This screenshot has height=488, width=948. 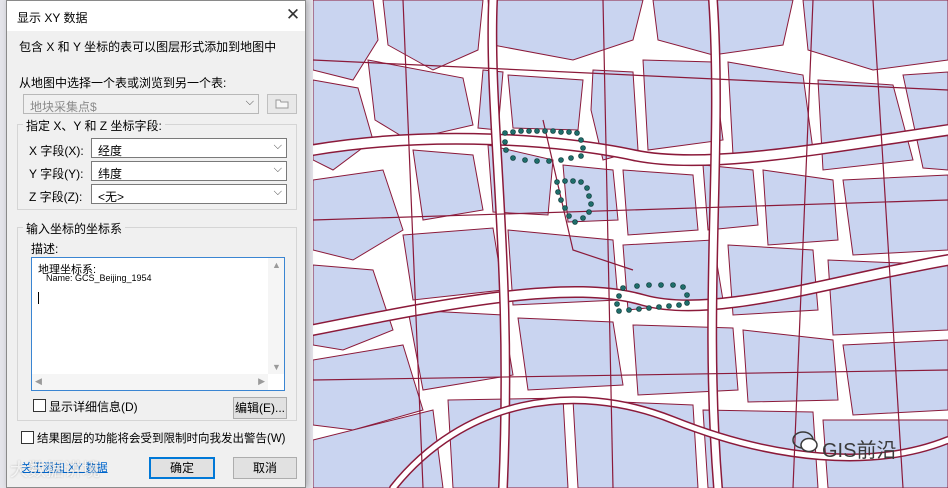 I want to click on x-field-select: 经度 ⌵, so click(x=189, y=148).